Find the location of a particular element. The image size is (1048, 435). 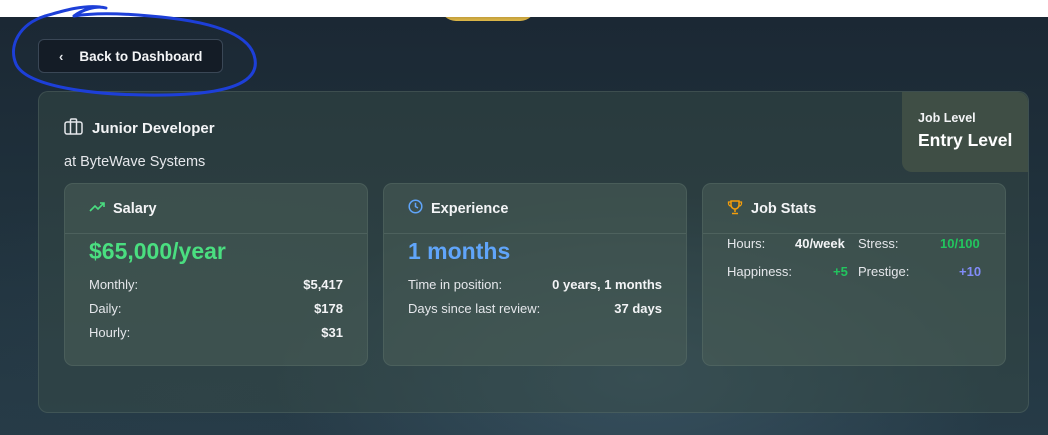

stat-label: Happiness: is located at coordinates (760, 271).